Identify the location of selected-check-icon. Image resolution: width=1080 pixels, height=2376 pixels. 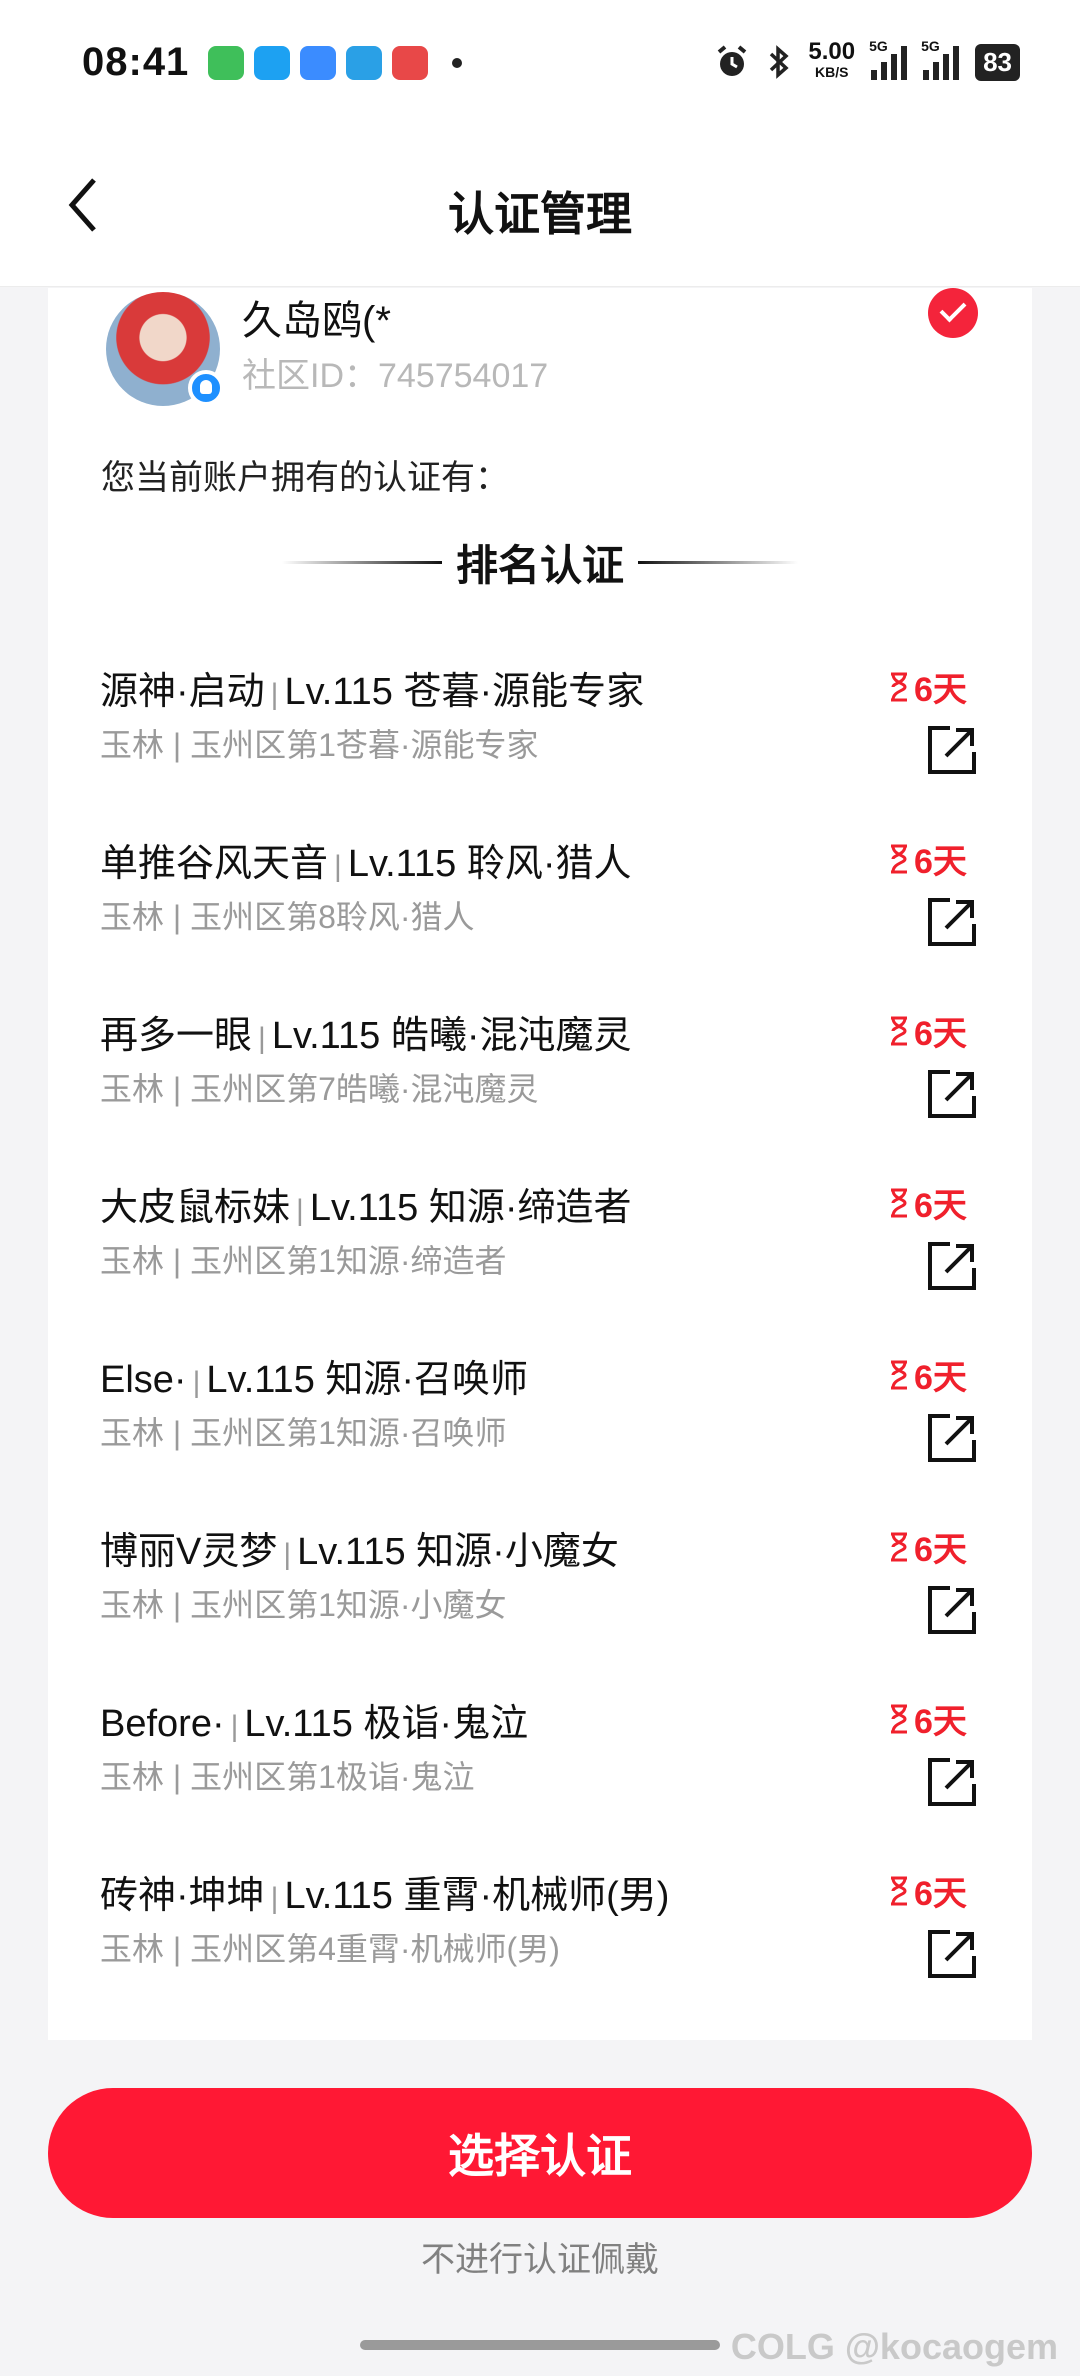
(953, 313).